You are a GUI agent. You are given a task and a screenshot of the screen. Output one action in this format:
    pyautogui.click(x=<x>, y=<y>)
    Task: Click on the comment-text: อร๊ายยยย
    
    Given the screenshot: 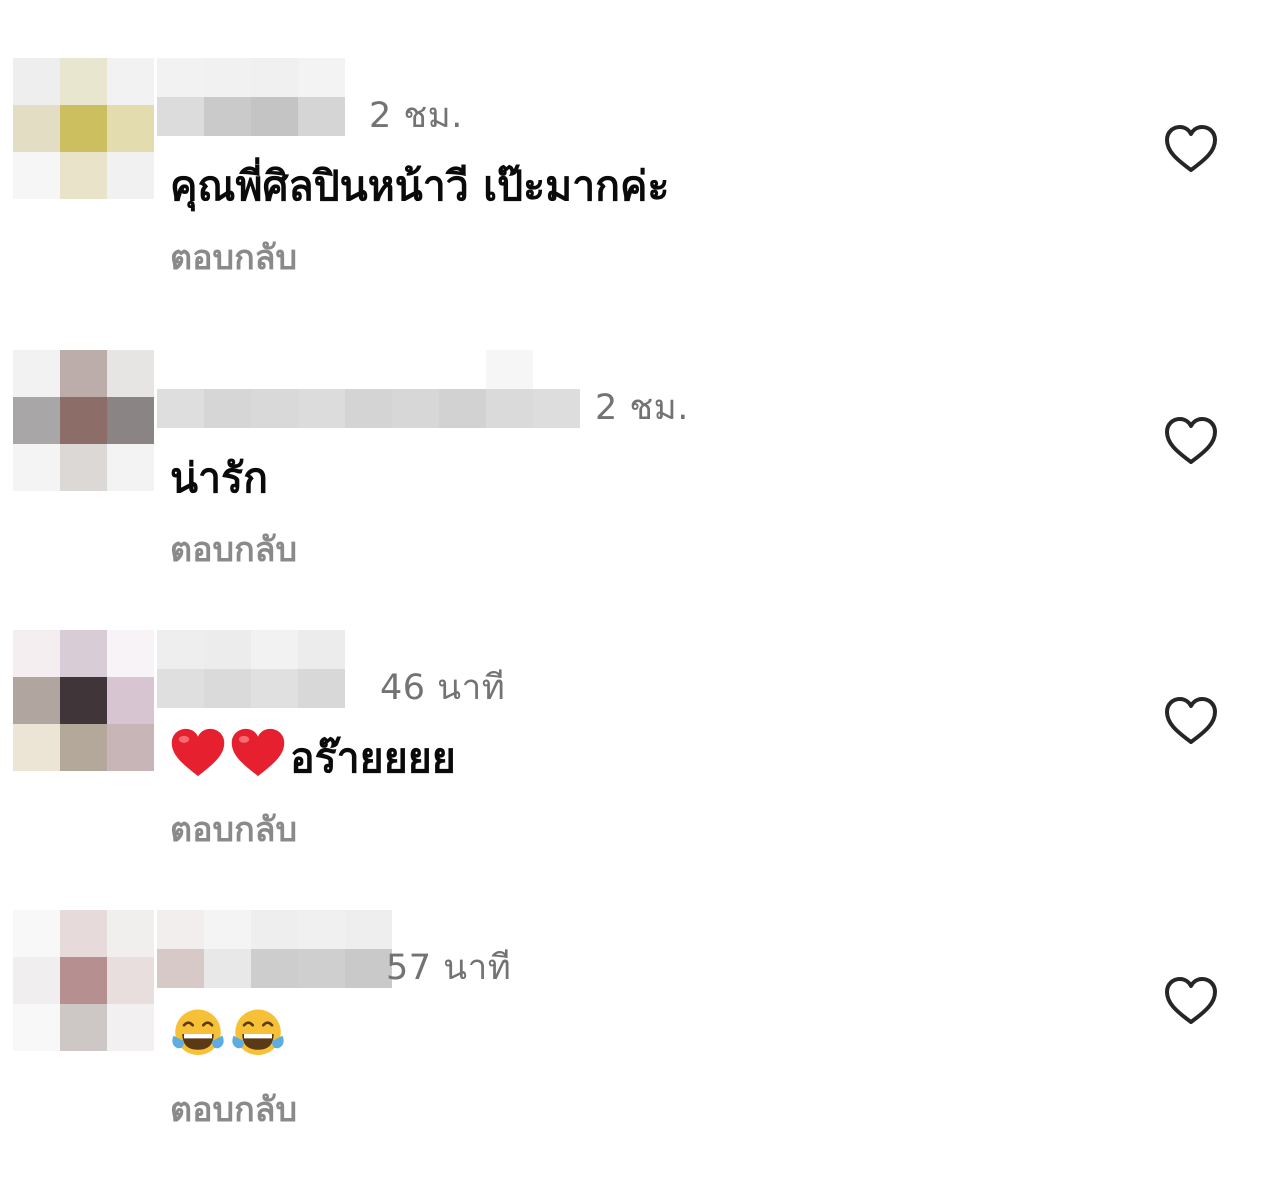 What is the action you would take?
    pyautogui.click(x=373, y=758)
    